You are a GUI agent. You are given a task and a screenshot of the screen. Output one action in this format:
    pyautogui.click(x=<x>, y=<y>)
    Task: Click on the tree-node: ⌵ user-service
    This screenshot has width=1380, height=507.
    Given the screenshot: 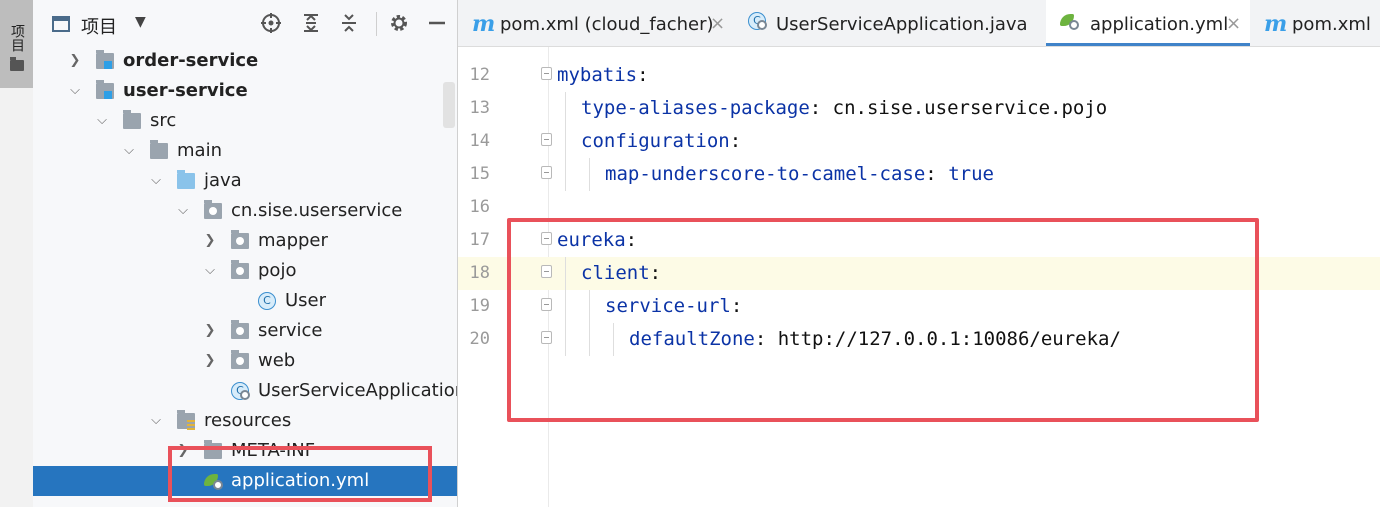 What is the action you would take?
    pyautogui.click(x=245, y=91)
    